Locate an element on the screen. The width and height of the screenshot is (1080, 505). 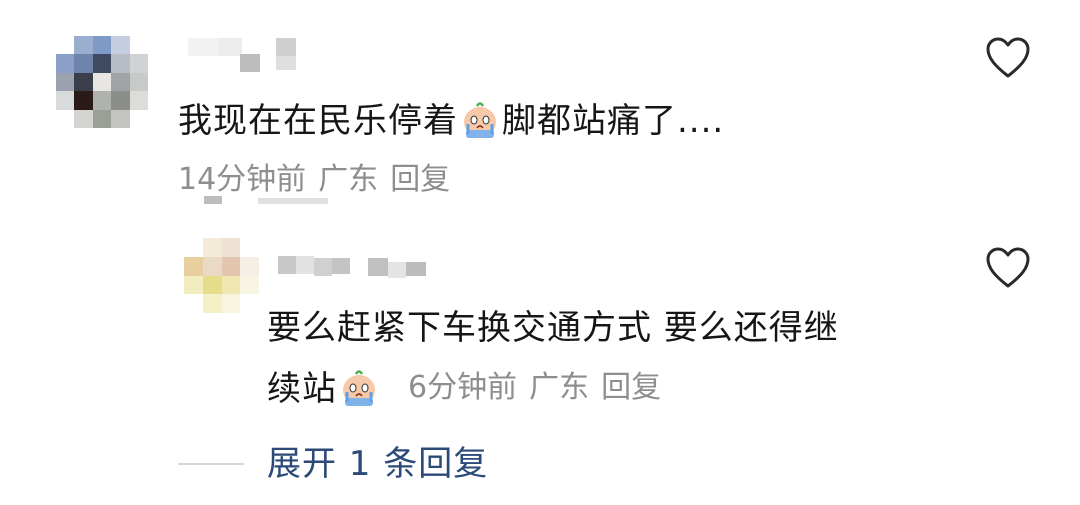
expand-replies-button: 展开 1 条回复 is located at coordinates (377, 464).